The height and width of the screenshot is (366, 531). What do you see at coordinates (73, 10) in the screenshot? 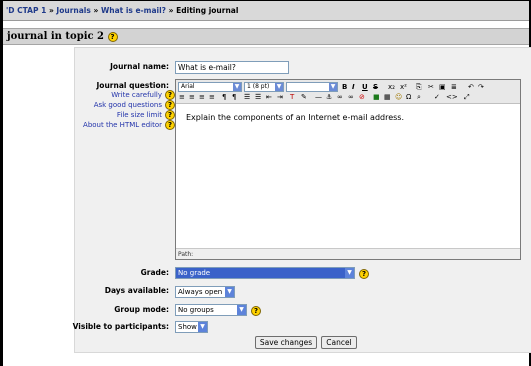
I see `breadcrumb-journals: Journals` at bounding box center [73, 10].